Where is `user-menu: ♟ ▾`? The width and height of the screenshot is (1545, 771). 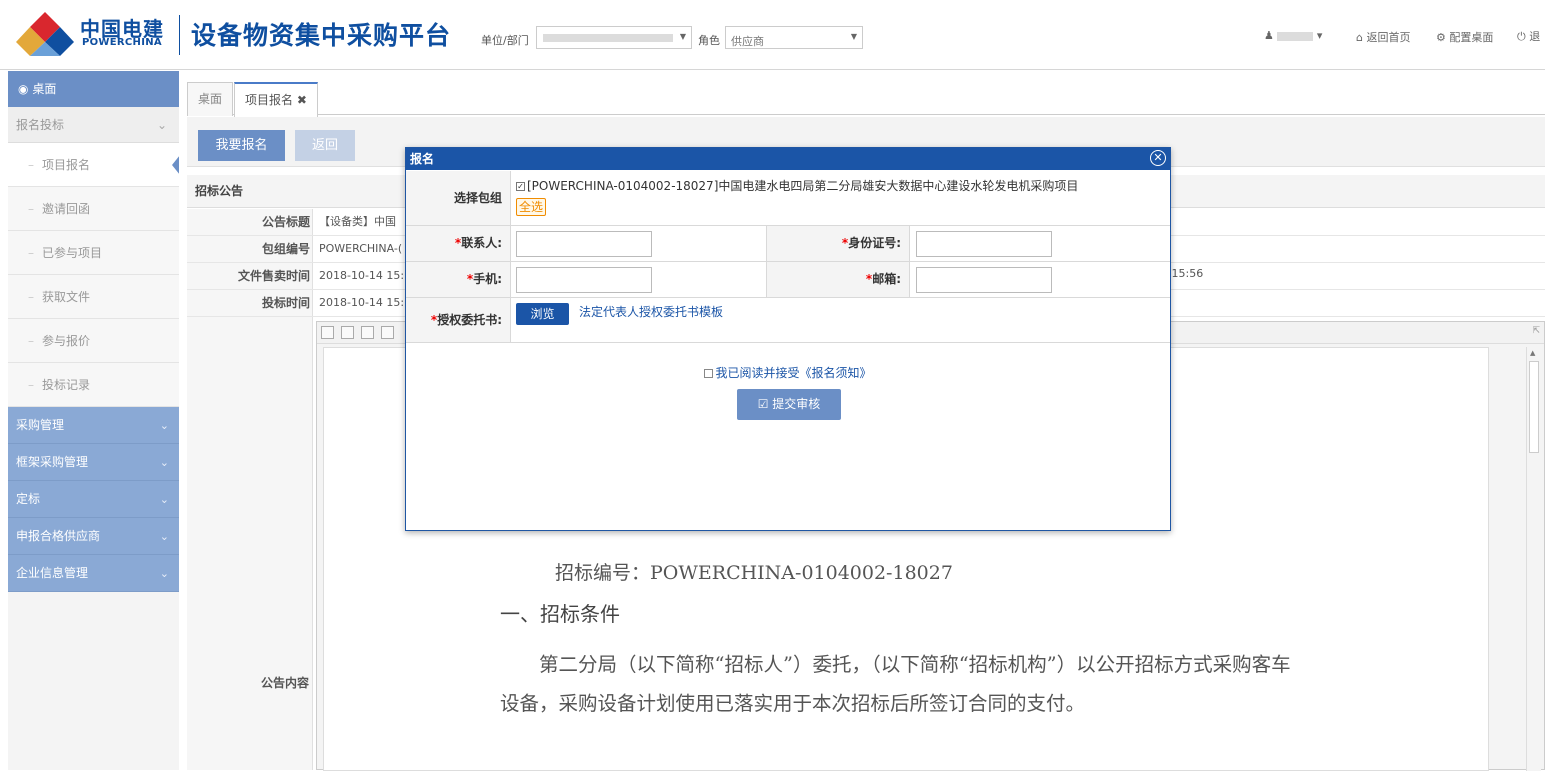 user-menu: ♟ ▾ is located at coordinates (1293, 35).